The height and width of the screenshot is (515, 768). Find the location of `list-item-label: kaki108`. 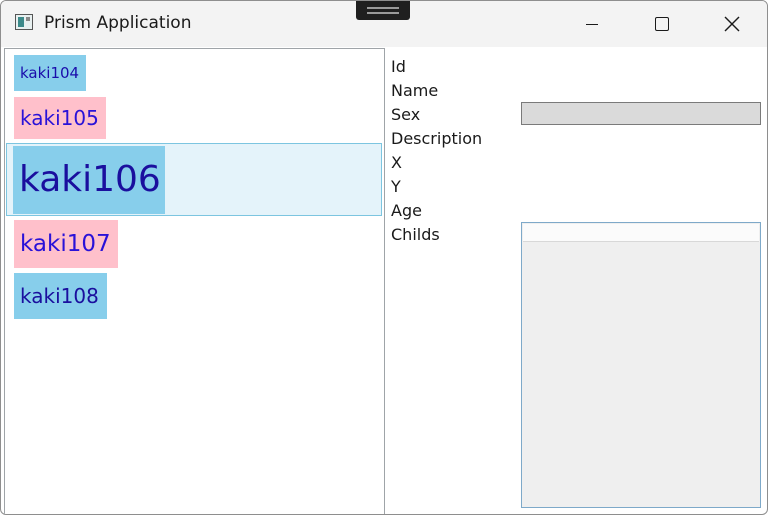

list-item-label: kaki108 is located at coordinates (60, 296).